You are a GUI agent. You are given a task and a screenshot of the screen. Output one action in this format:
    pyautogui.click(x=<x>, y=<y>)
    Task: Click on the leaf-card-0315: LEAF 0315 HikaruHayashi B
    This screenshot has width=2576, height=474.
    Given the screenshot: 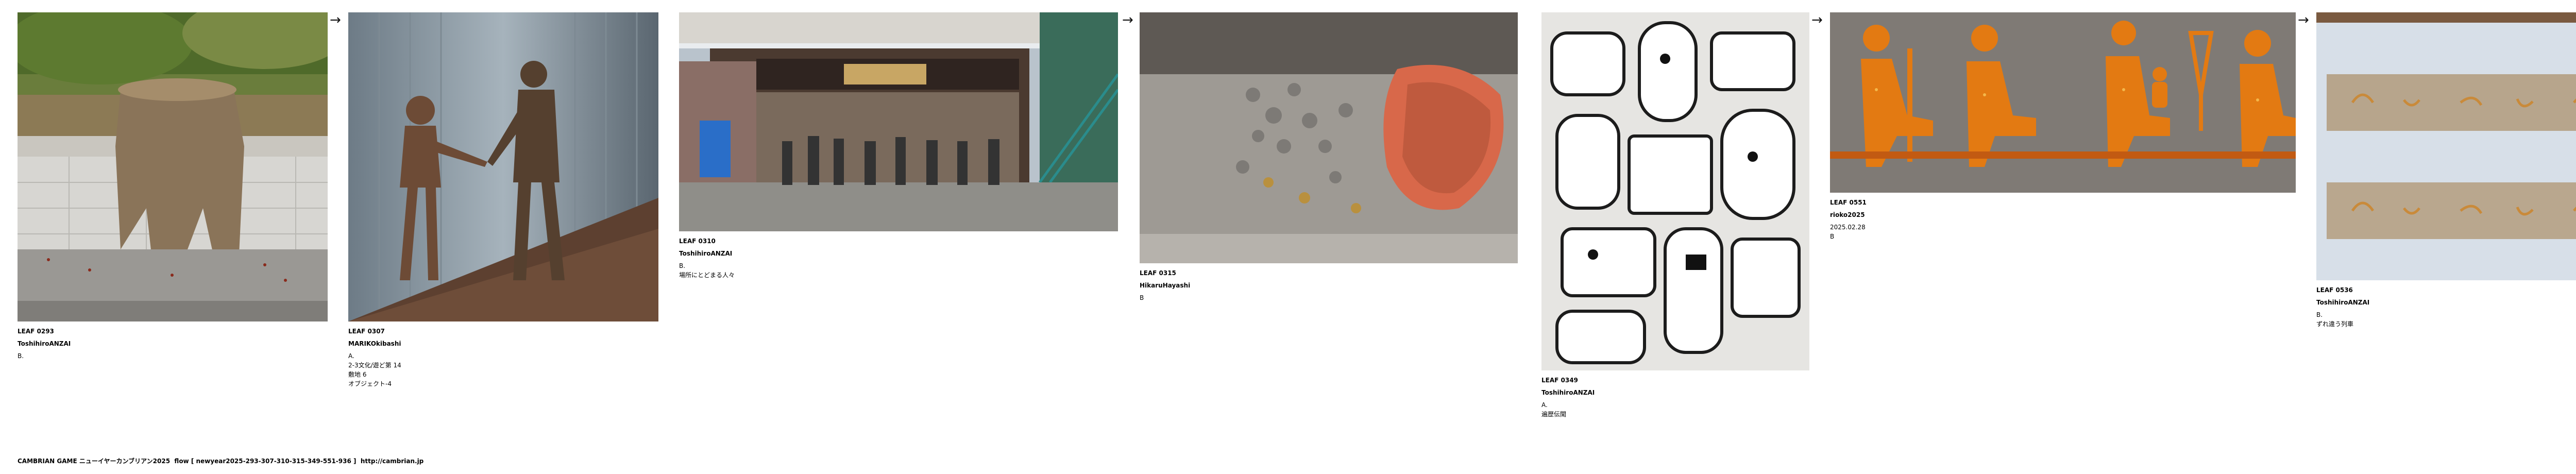 What is the action you would take?
    pyautogui.click(x=1329, y=157)
    